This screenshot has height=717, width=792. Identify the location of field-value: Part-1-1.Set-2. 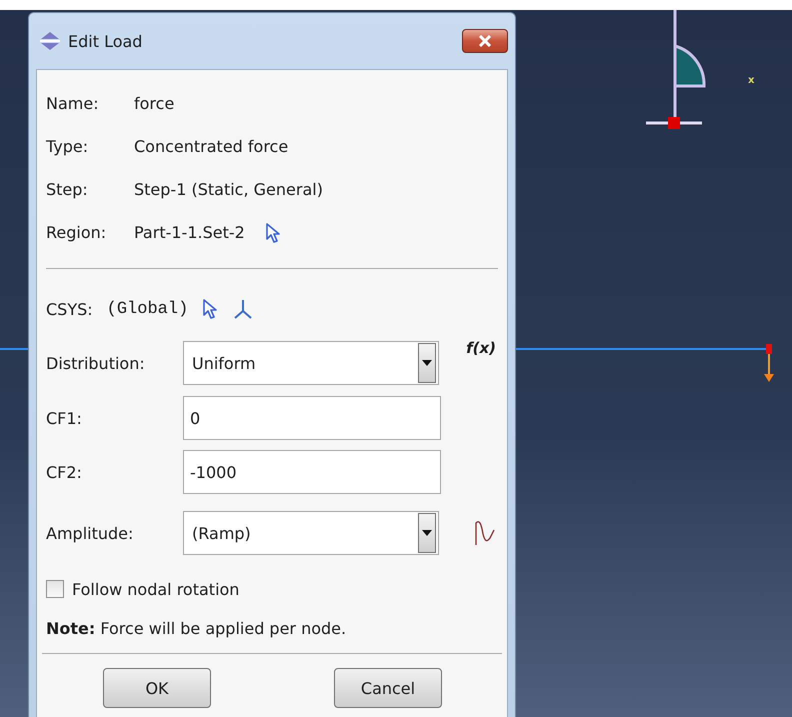
(189, 232).